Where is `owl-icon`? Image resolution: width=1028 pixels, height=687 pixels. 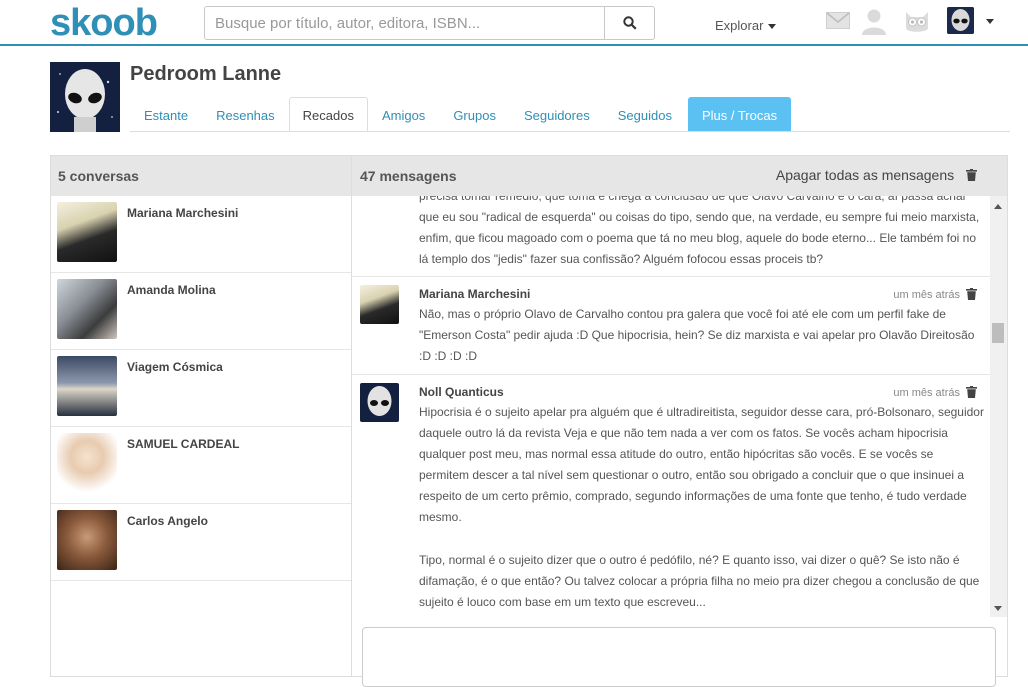 owl-icon is located at coordinates (917, 21).